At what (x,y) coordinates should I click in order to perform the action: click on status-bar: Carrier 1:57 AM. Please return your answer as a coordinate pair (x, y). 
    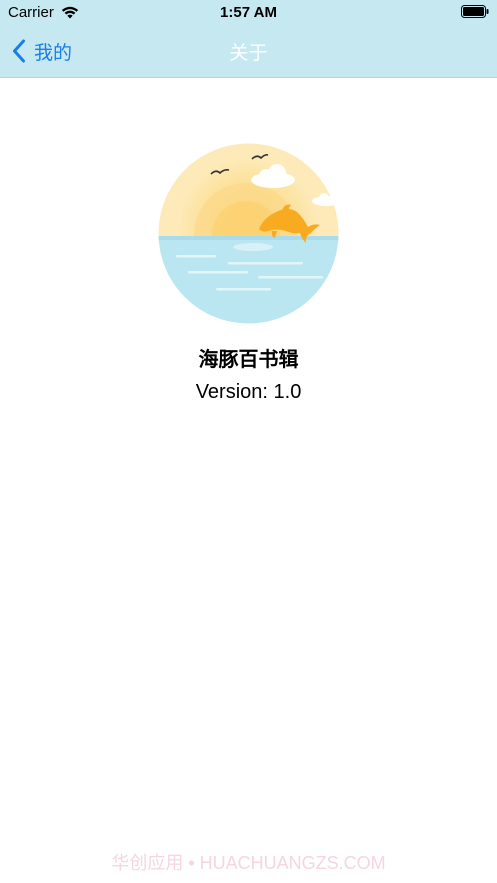
    Looking at the image, I should click on (248, 13).